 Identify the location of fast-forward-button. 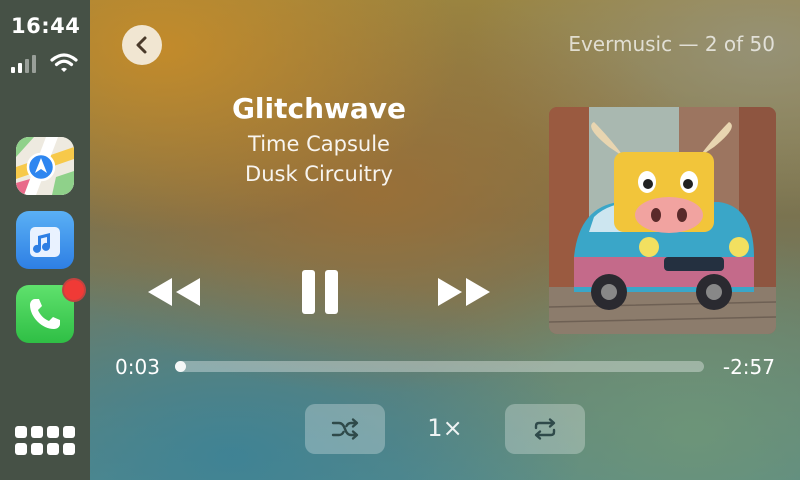
(464, 292).